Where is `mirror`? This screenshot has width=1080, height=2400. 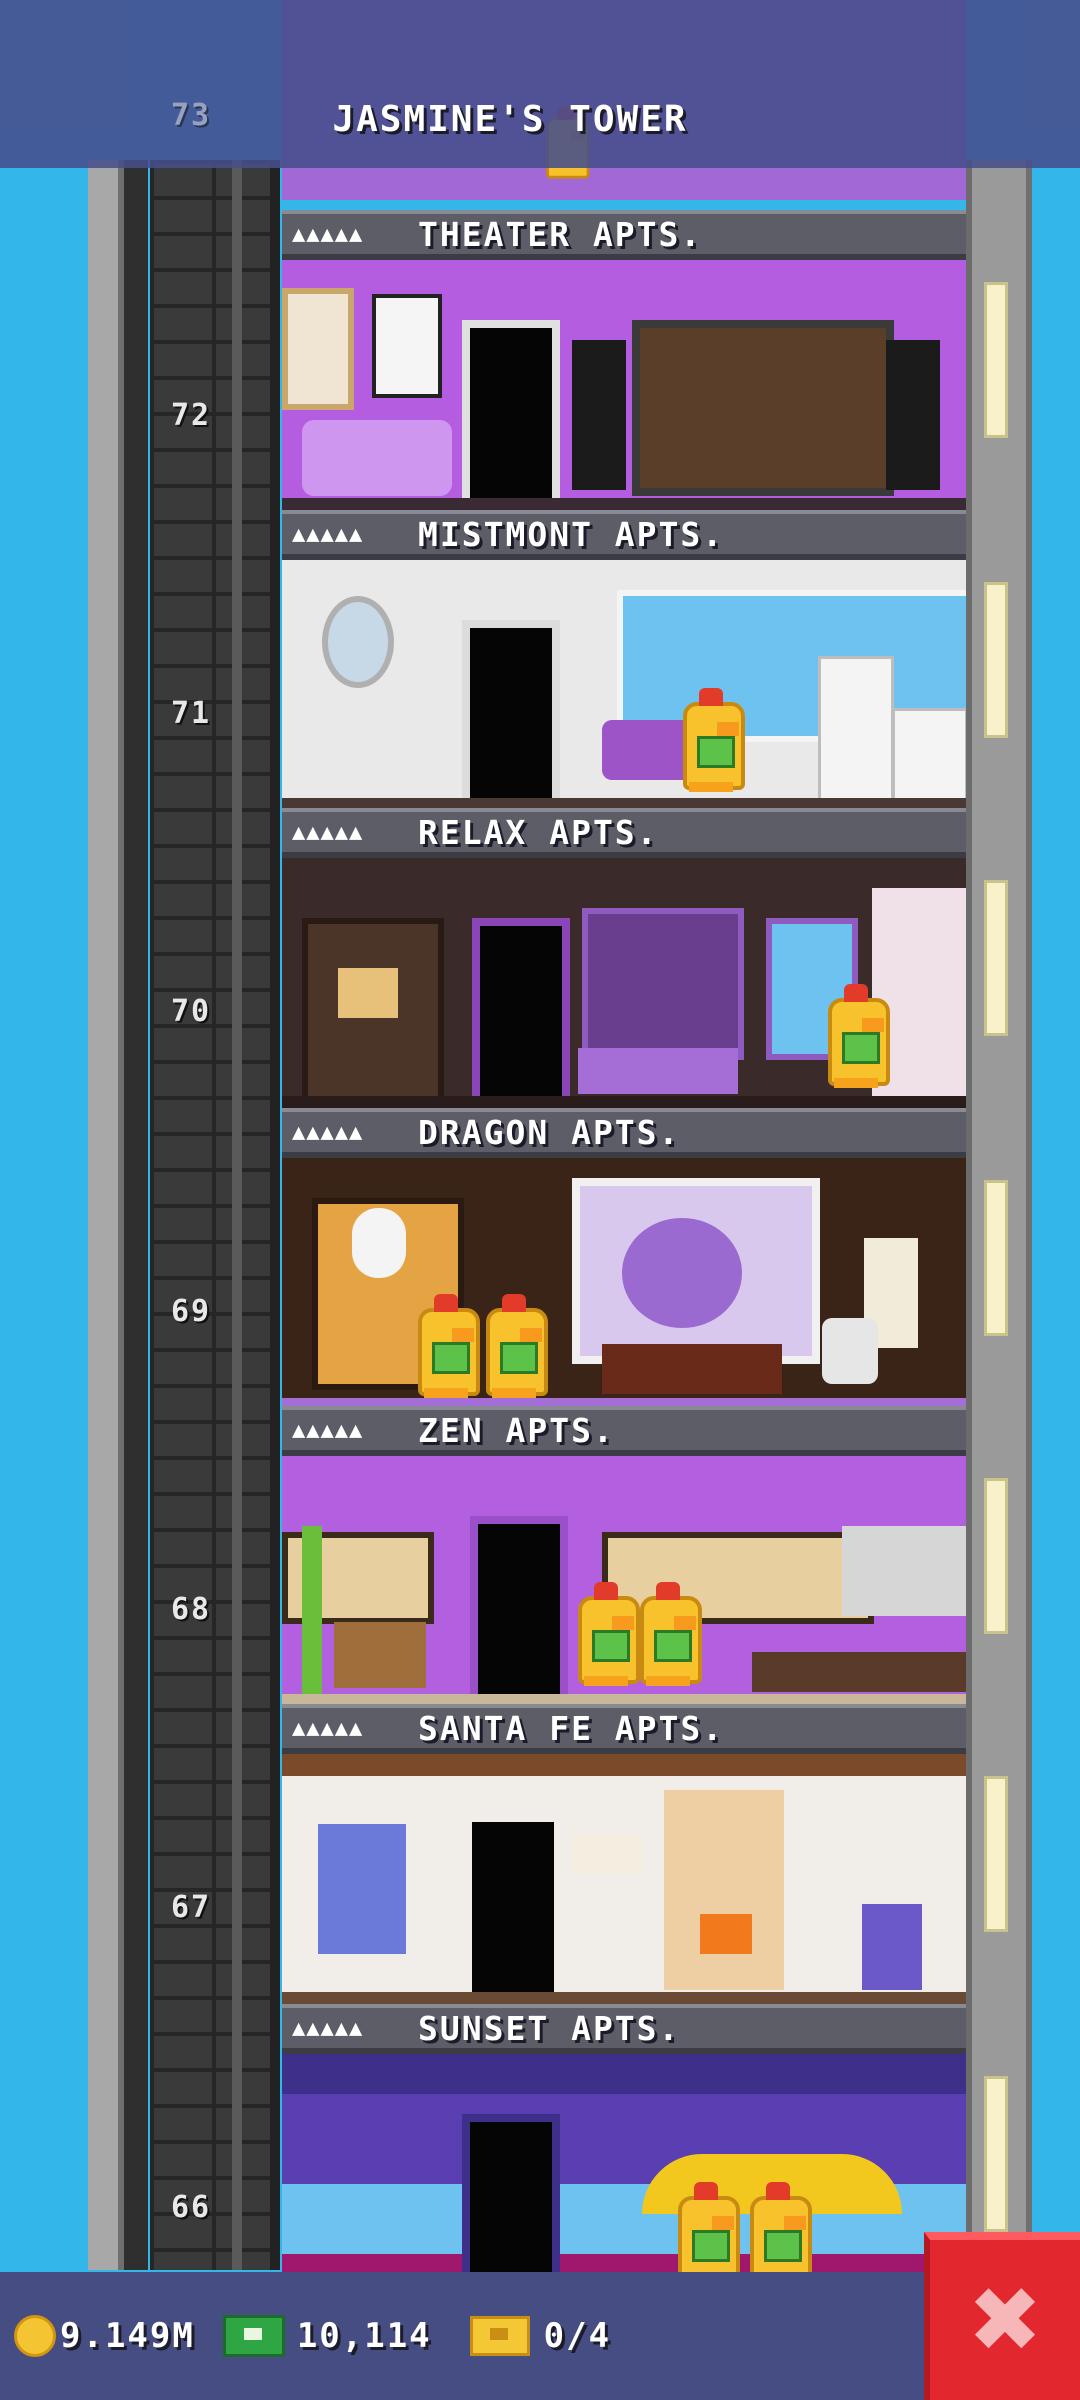
mirror is located at coordinates (358, 642).